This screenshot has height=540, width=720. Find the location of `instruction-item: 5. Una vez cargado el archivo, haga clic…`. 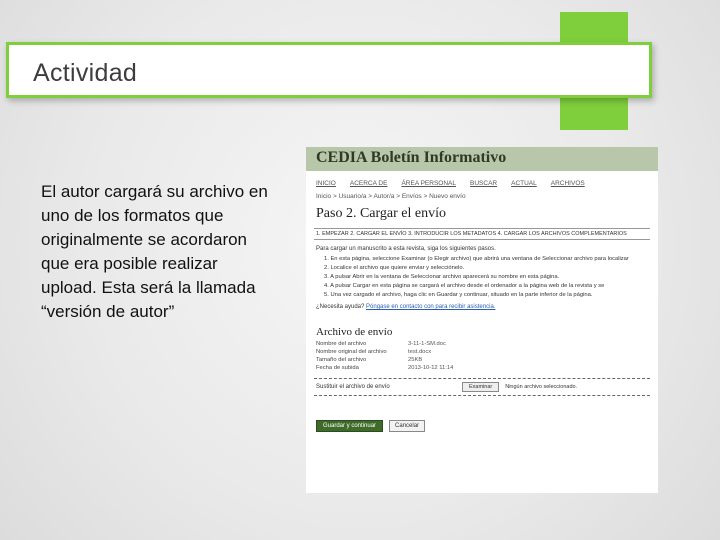

instruction-item: 5. Una vez cargado el archivo, haga clic… is located at coordinates (458, 295).